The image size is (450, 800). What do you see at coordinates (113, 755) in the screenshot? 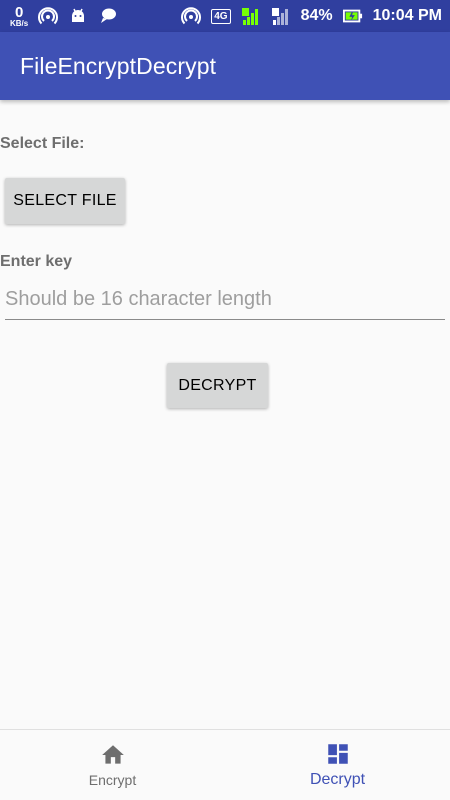
I see `home-icon` at bounding box center [113, 755].